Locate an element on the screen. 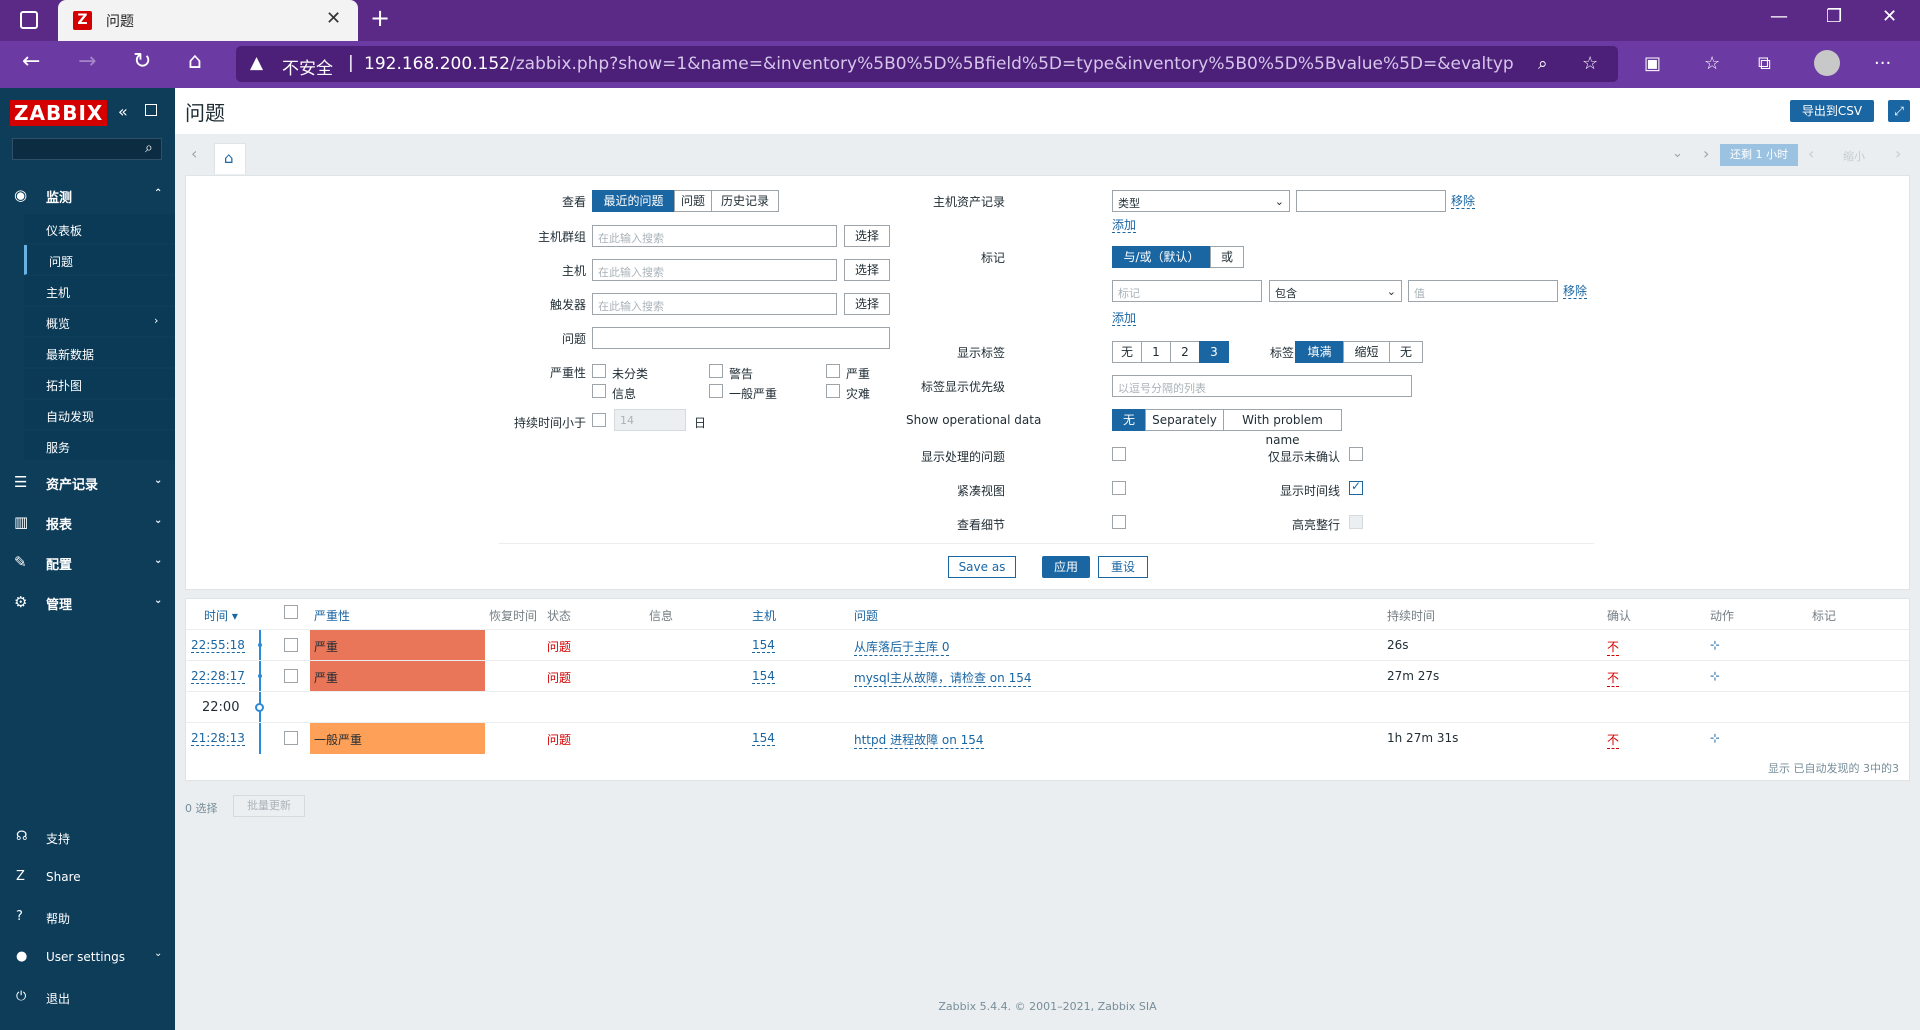 Image resolution: width=1920 pixels, height=1030 pixels. inventory-add-link: 添加 is located at coordinates (1124, 225).